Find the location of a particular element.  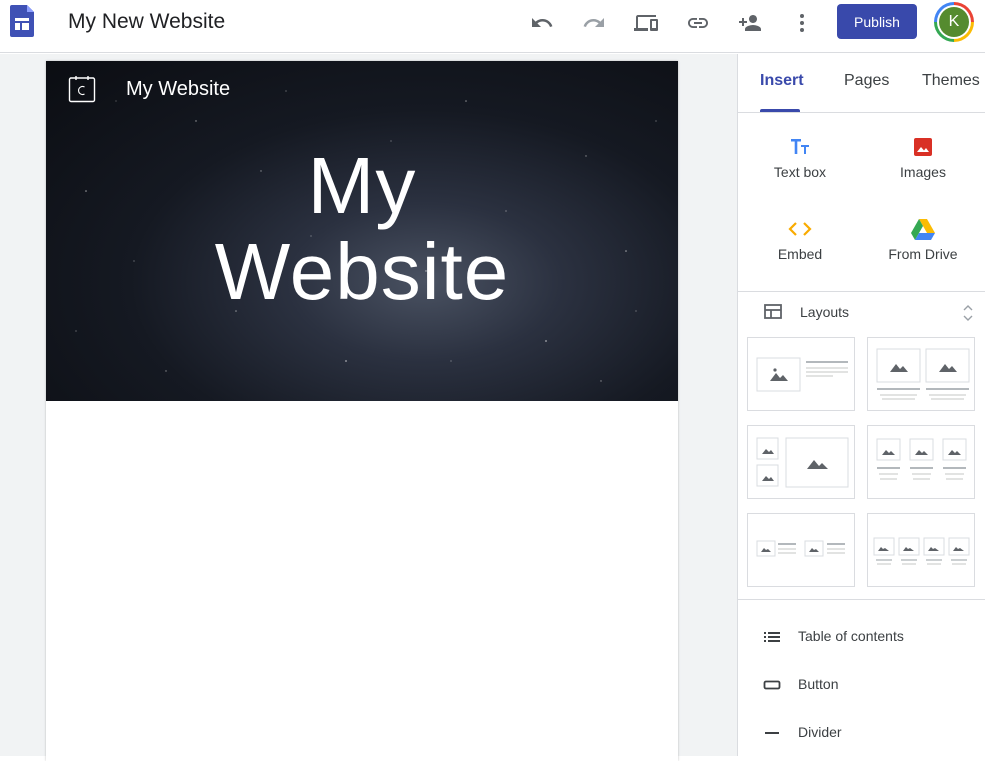

list-icon is located at coordinates (772, 637).